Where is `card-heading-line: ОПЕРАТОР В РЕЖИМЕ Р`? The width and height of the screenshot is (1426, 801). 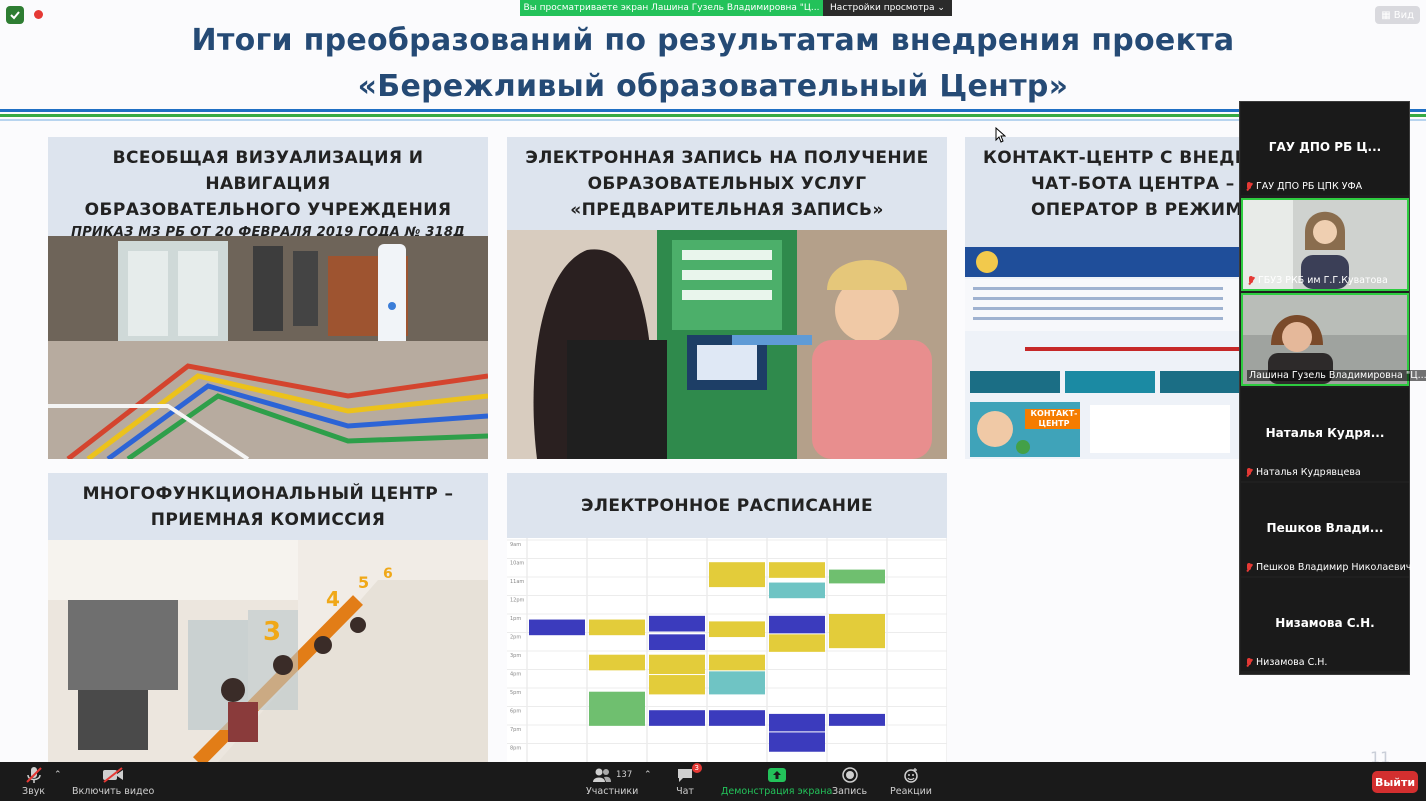 card-heading-line: ОПЕРАТОР В РЕЖИМЕ Р is located at coordinates (1135, 210).